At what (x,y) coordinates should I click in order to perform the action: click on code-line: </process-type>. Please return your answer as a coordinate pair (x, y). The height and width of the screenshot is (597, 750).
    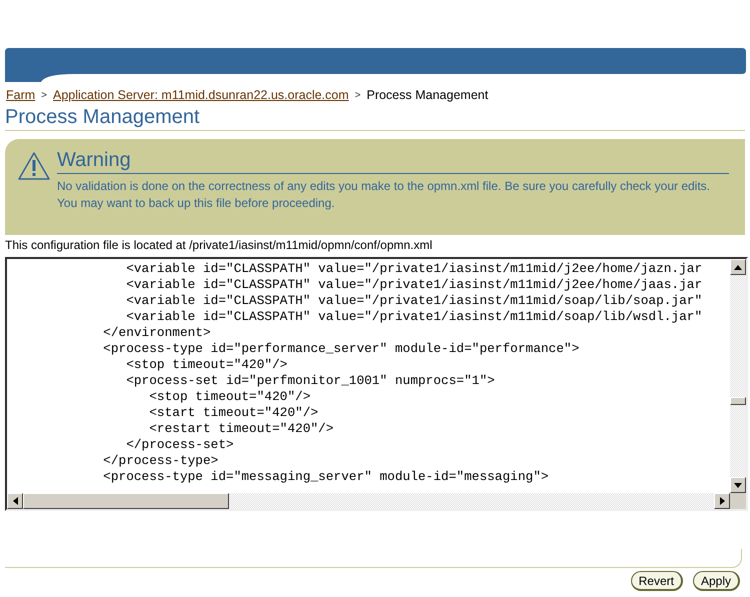
    Looking at the image, I should click on (160, 461).